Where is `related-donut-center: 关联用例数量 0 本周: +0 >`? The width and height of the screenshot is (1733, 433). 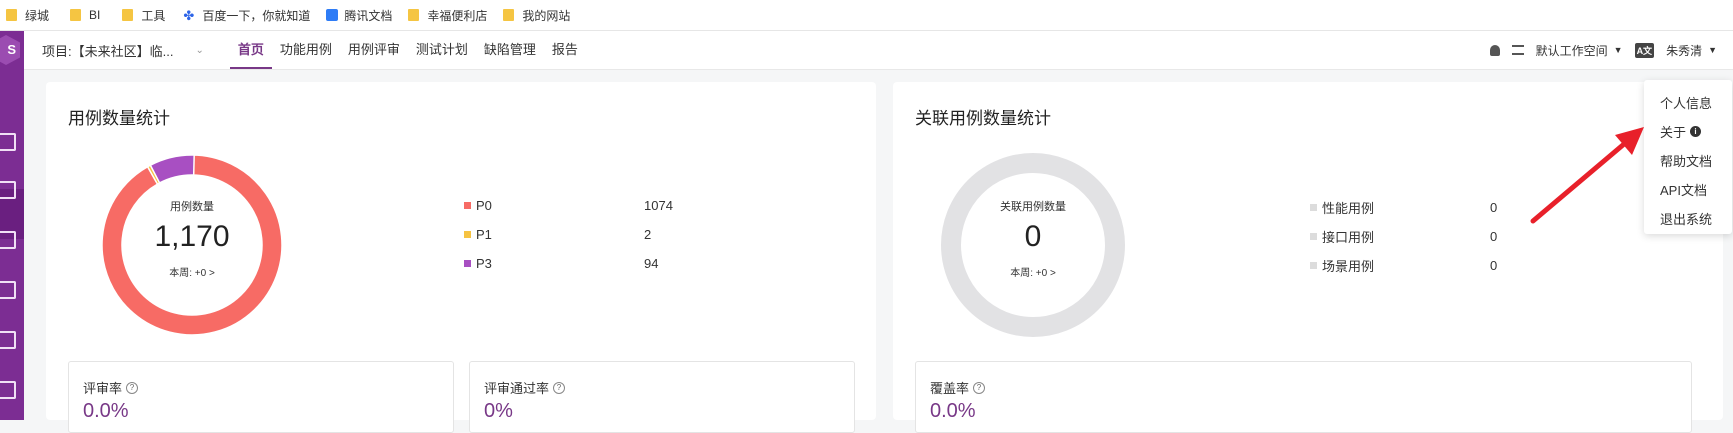
related-donut-center: 关联用例数量 0 本周: +0 > is located at coordinates (1033, 238).